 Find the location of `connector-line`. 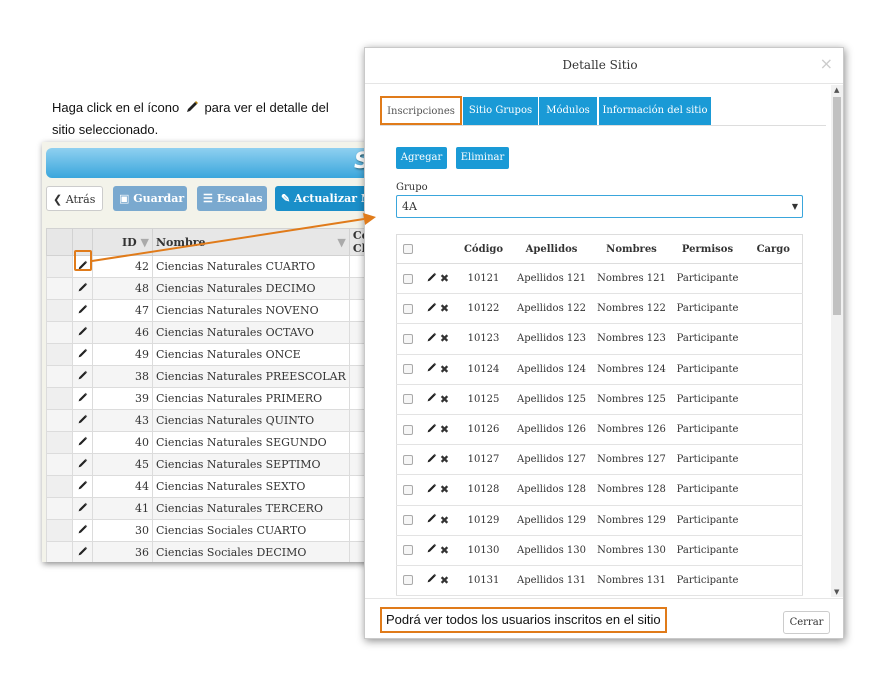

connector-line is located at coordinates (228, 240).